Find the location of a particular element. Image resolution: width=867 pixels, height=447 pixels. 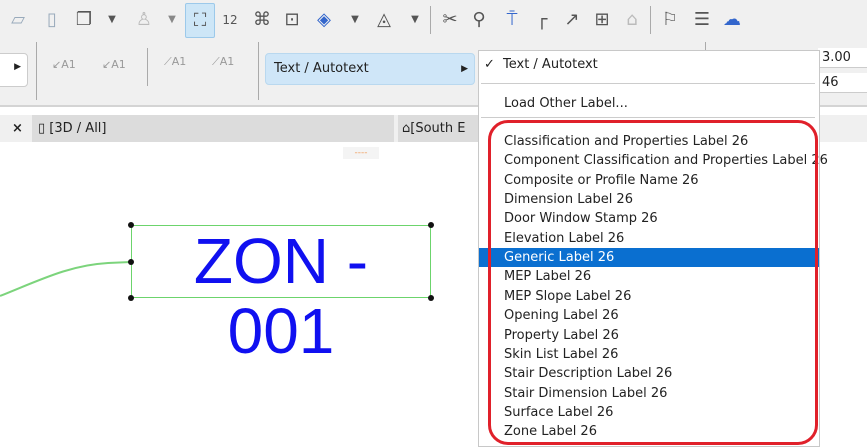

shape-icon: ◬ is located at coordinates (384, 20).